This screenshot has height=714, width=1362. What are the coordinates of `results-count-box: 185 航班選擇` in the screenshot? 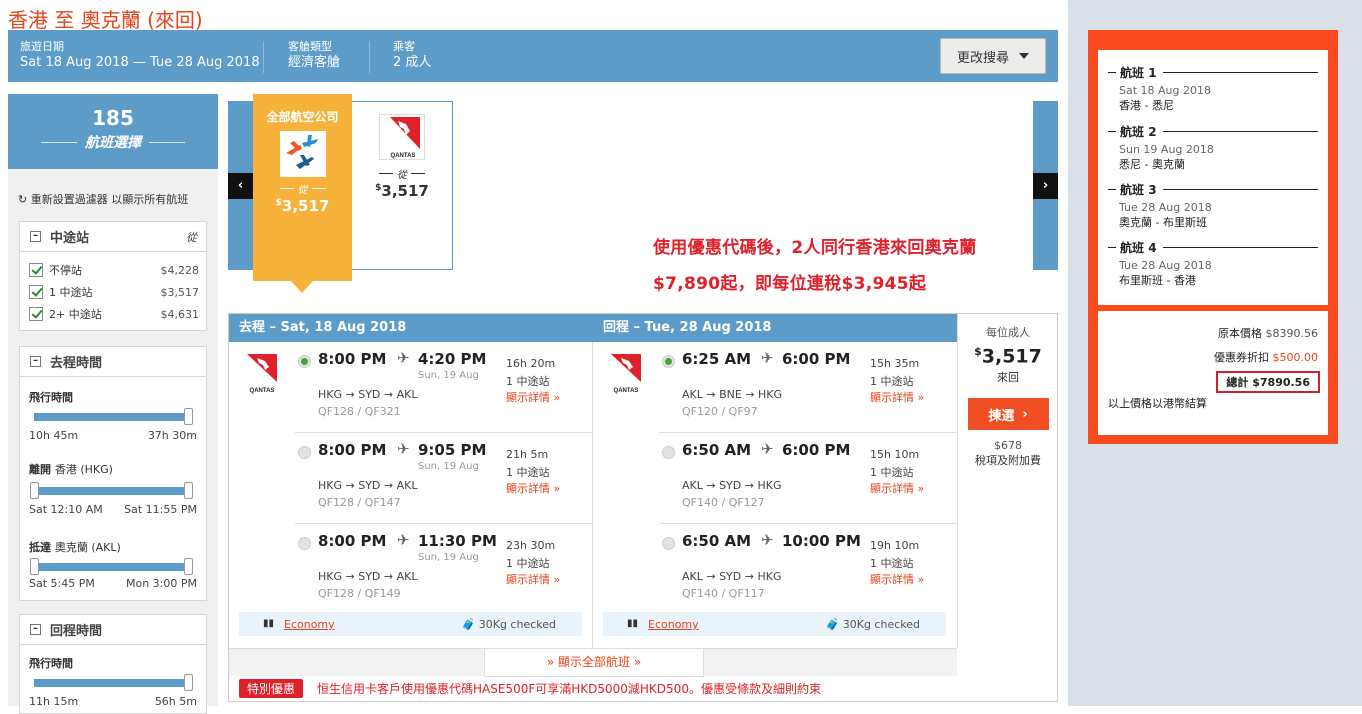 It's located at (113, 137).